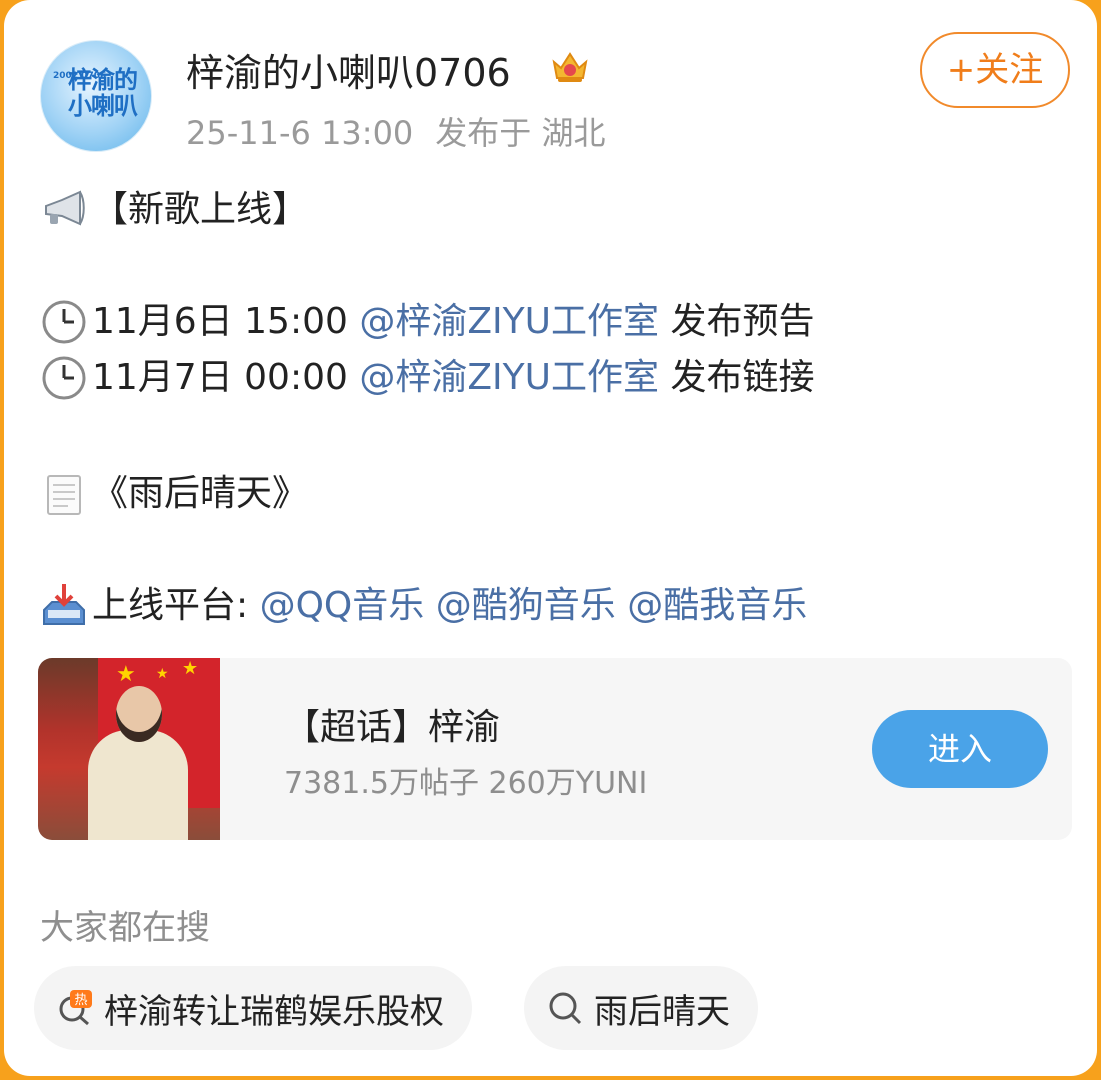 This screenshot has width=1101, height=1080. I want to click on platform-line: 上线平台: @QQ音乐 @酷狗音乐 @酷我音乐, so click(423, 606).